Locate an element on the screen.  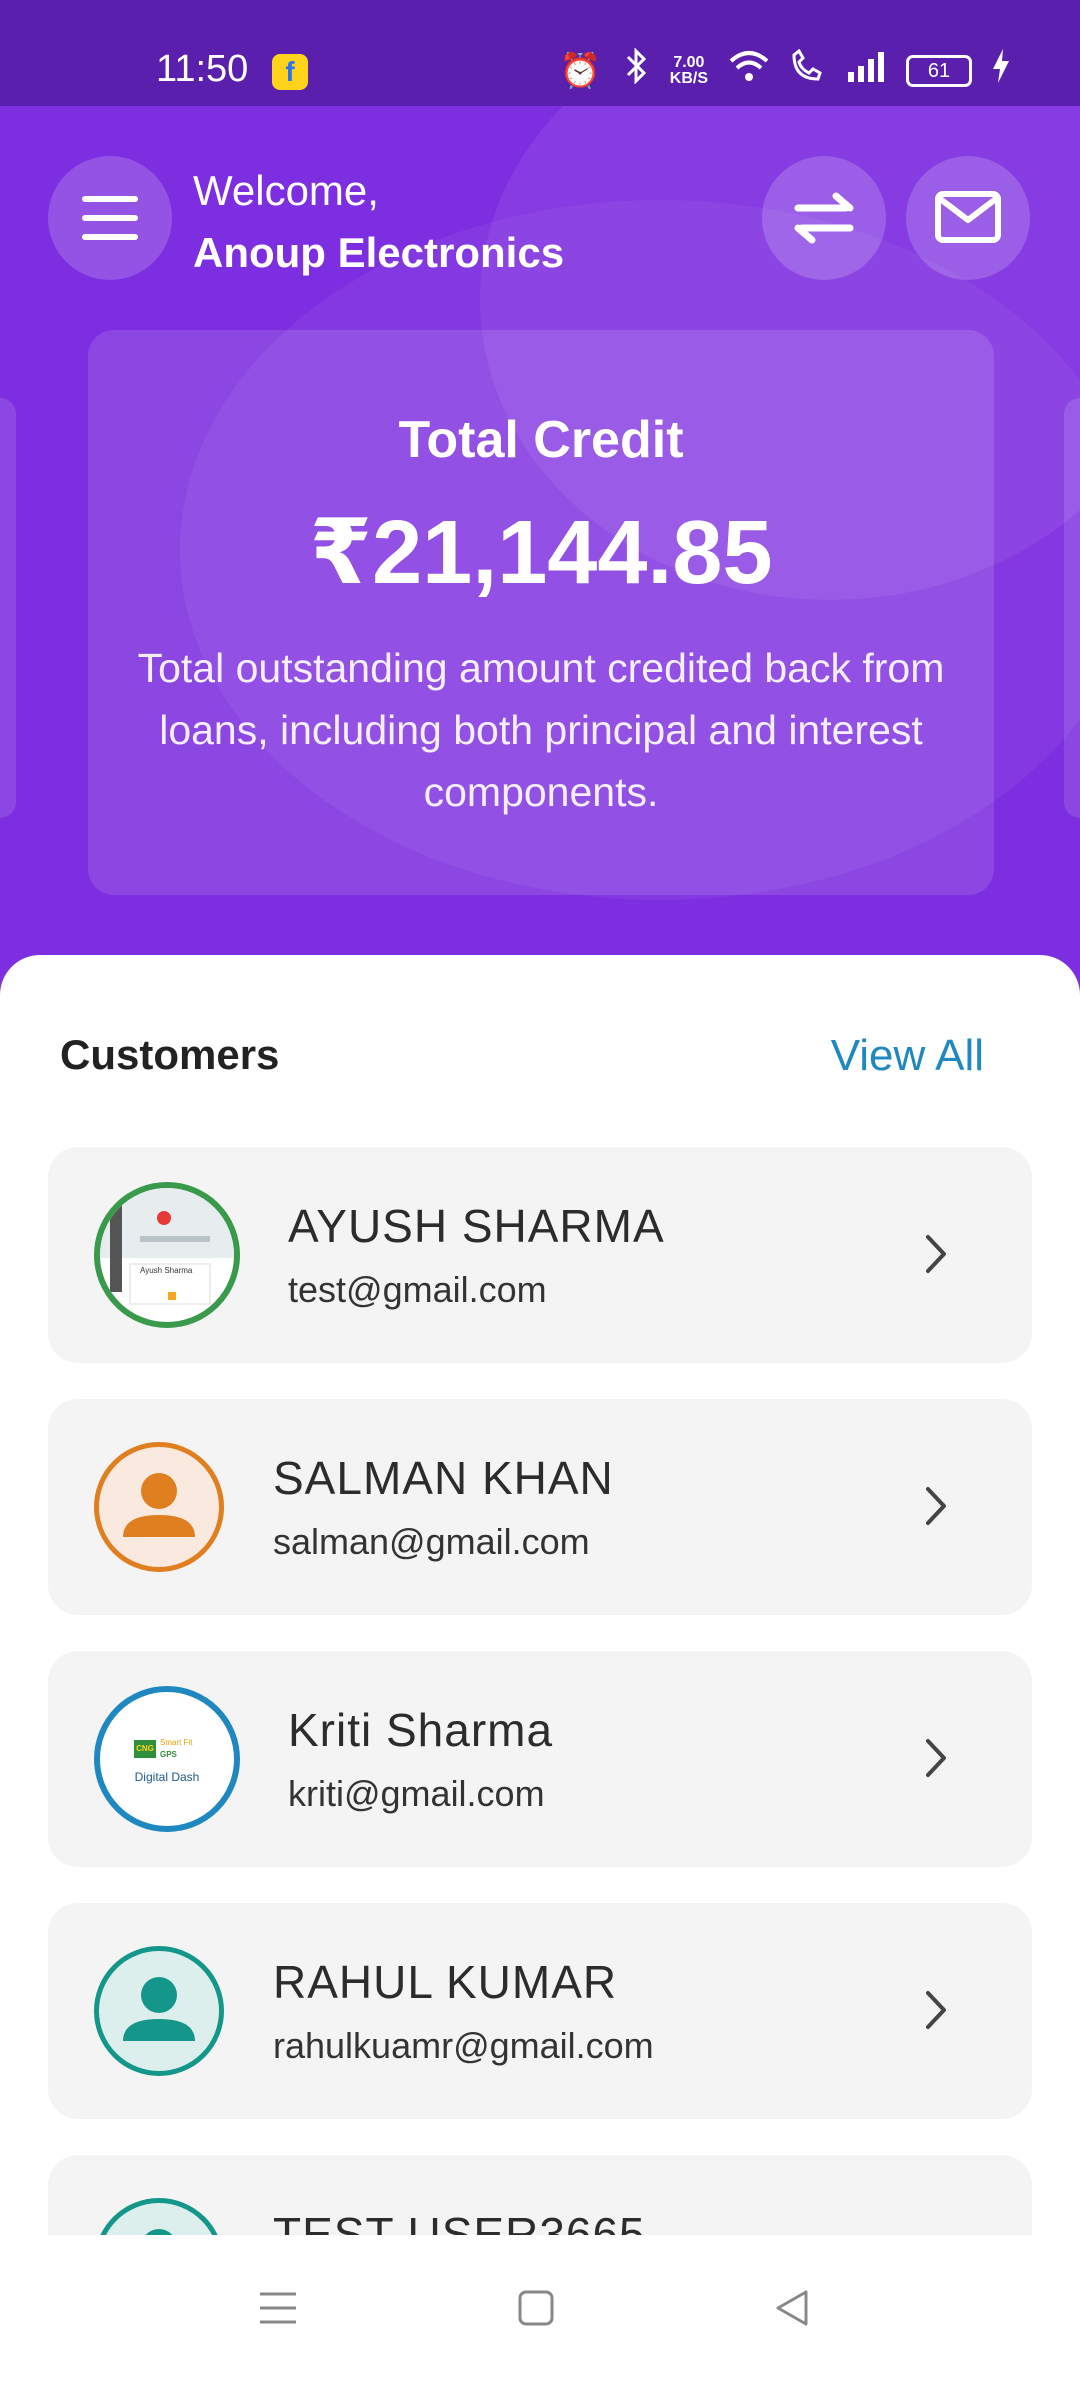
swap-arrows-icon is located at coordinates (824, 218).